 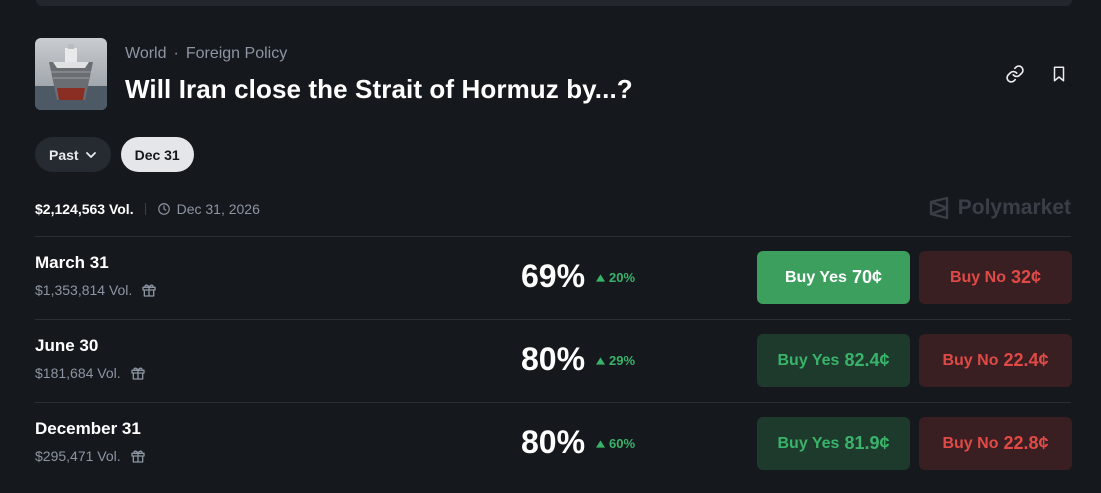 What do you see at coordinates (1026, 443) in the screenshot?
I see `buy-no-price: 22.8¢` at bounding box center [1026, 443].